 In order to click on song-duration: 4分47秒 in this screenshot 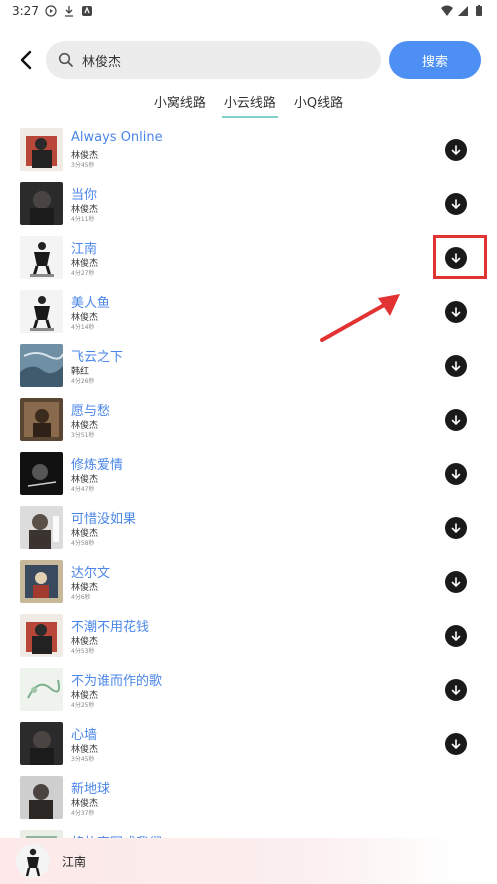, I will do `click(83, 489)`.